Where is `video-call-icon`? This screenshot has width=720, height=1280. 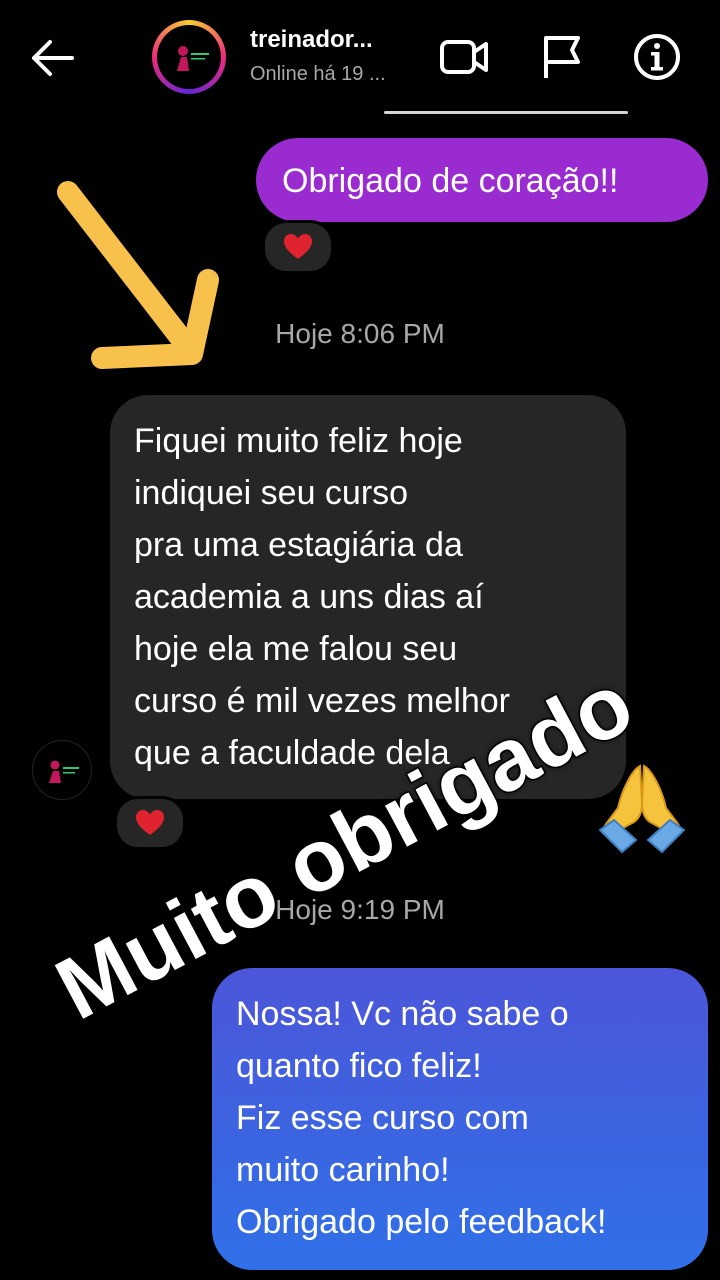 video-call-icon is located at coordinates (464, 57).